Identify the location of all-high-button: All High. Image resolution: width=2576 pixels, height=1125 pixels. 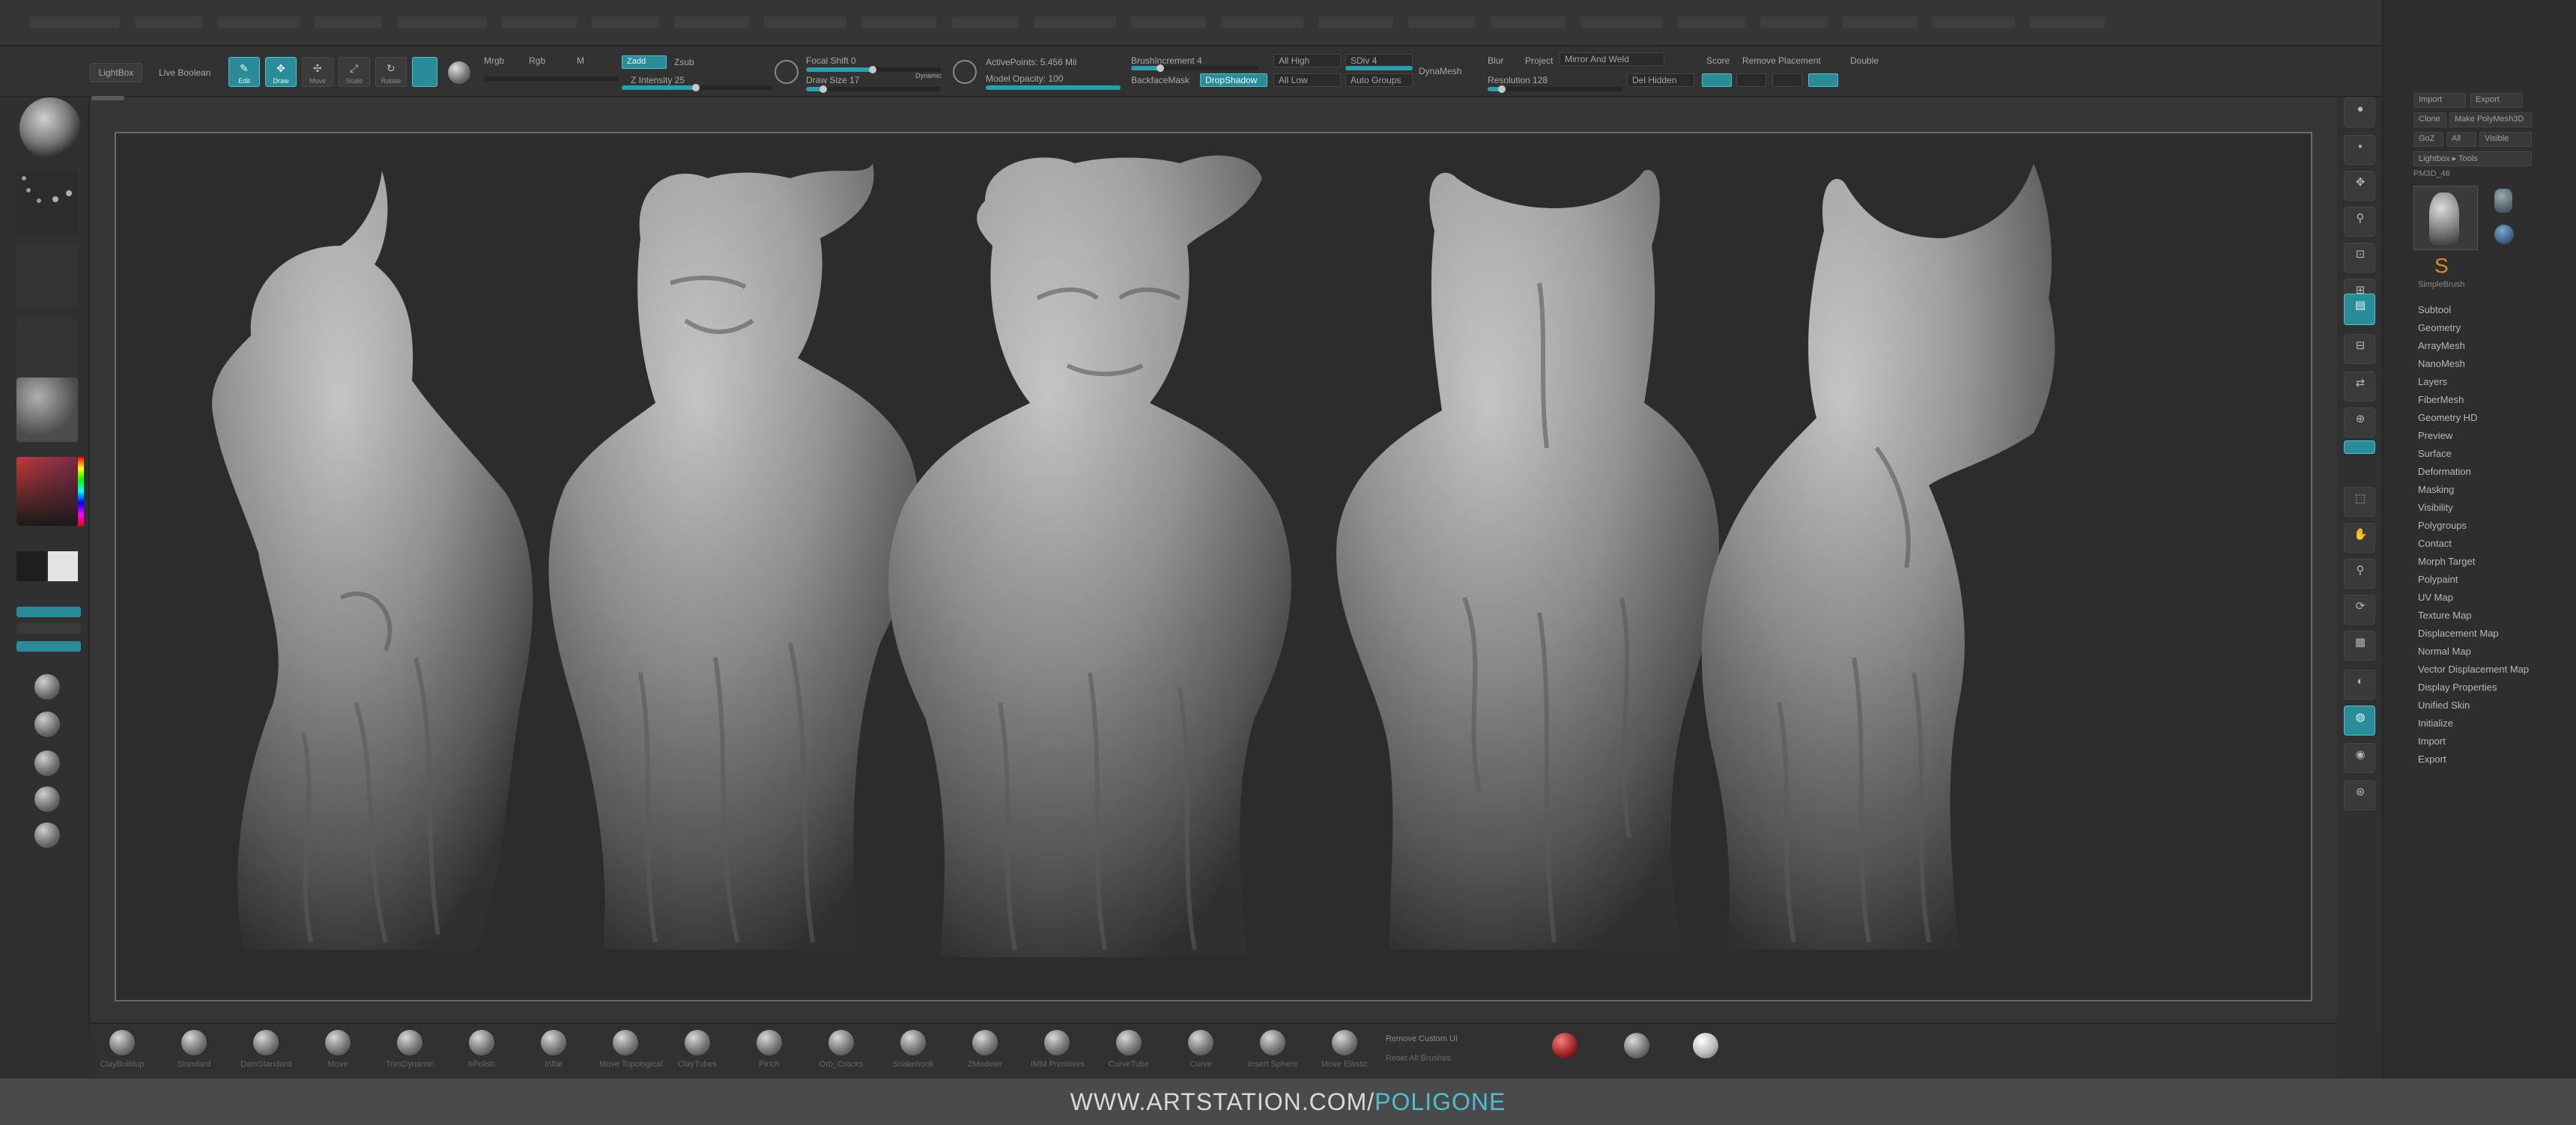
(1307, 60).